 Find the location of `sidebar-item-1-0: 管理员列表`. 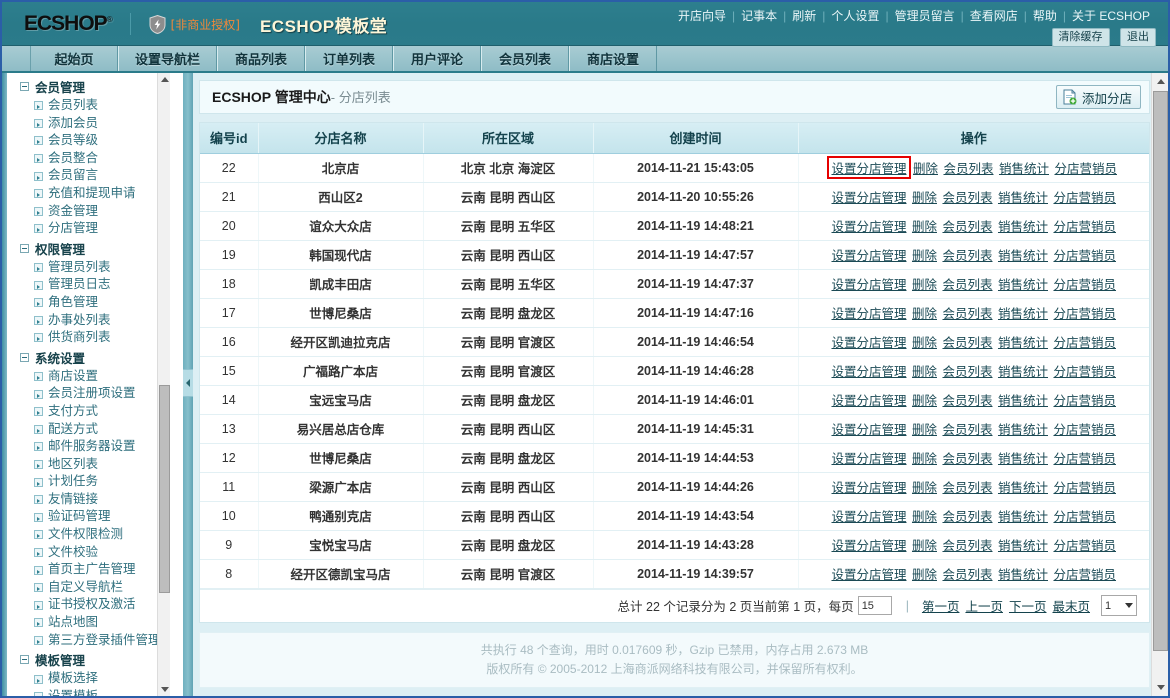

sidebar-item-1-0: 管理员列表 is located at coordinates (83, 268).